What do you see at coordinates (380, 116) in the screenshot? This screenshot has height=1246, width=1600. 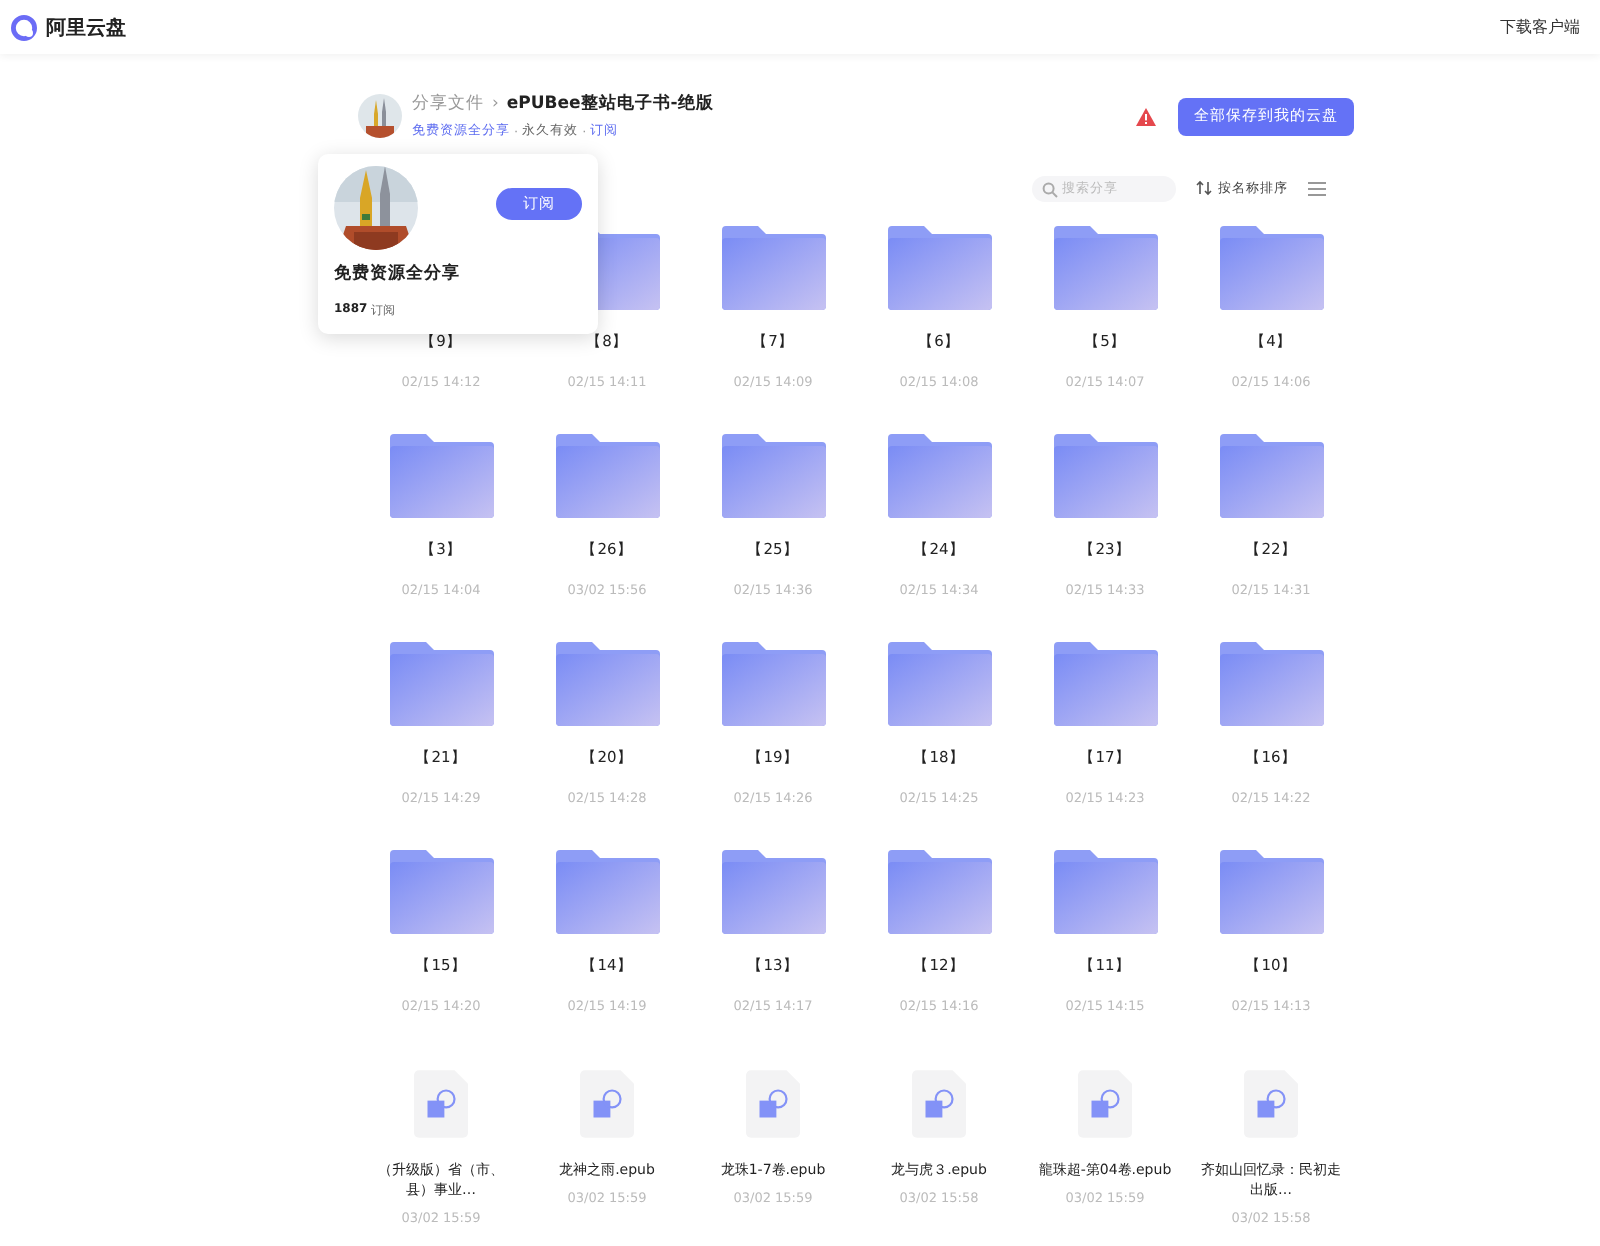 I see `avatar-icon` at bounding box center [380, 116].